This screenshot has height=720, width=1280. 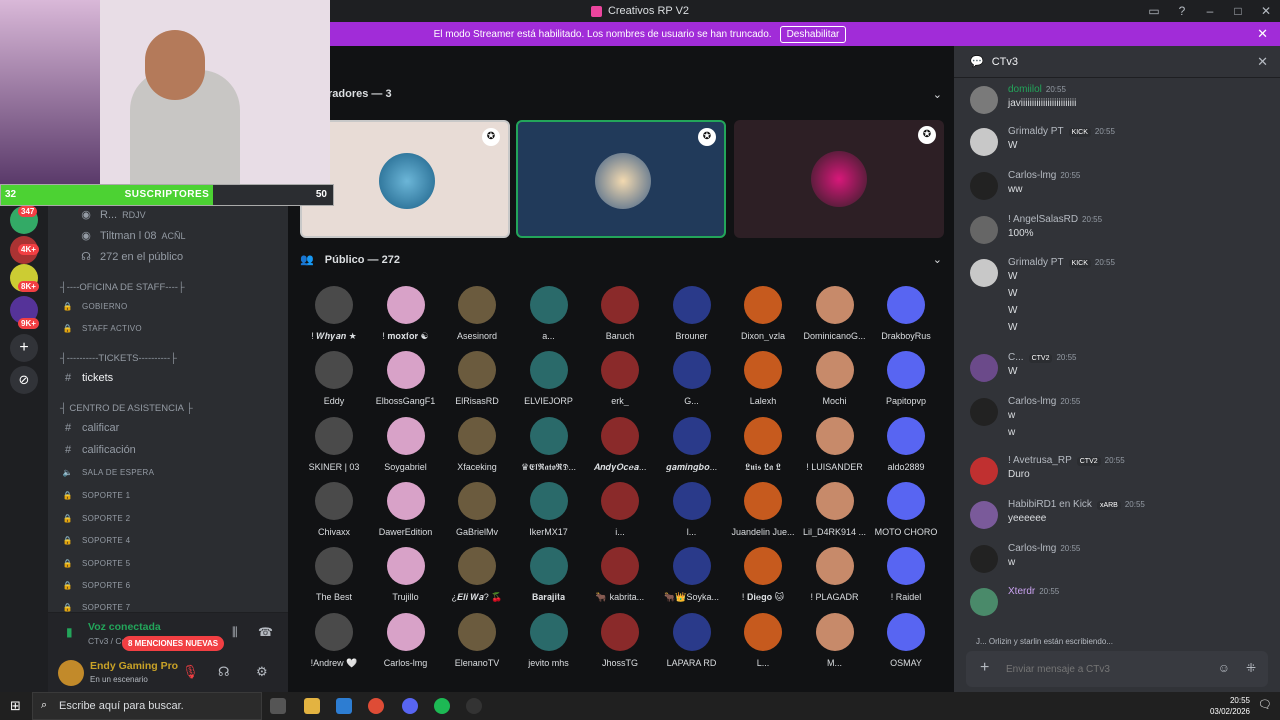 What do you see at coordinates (1182, 11) in the screenshot?
I see `help-icon: ?` at bounding box center [1182, 11].